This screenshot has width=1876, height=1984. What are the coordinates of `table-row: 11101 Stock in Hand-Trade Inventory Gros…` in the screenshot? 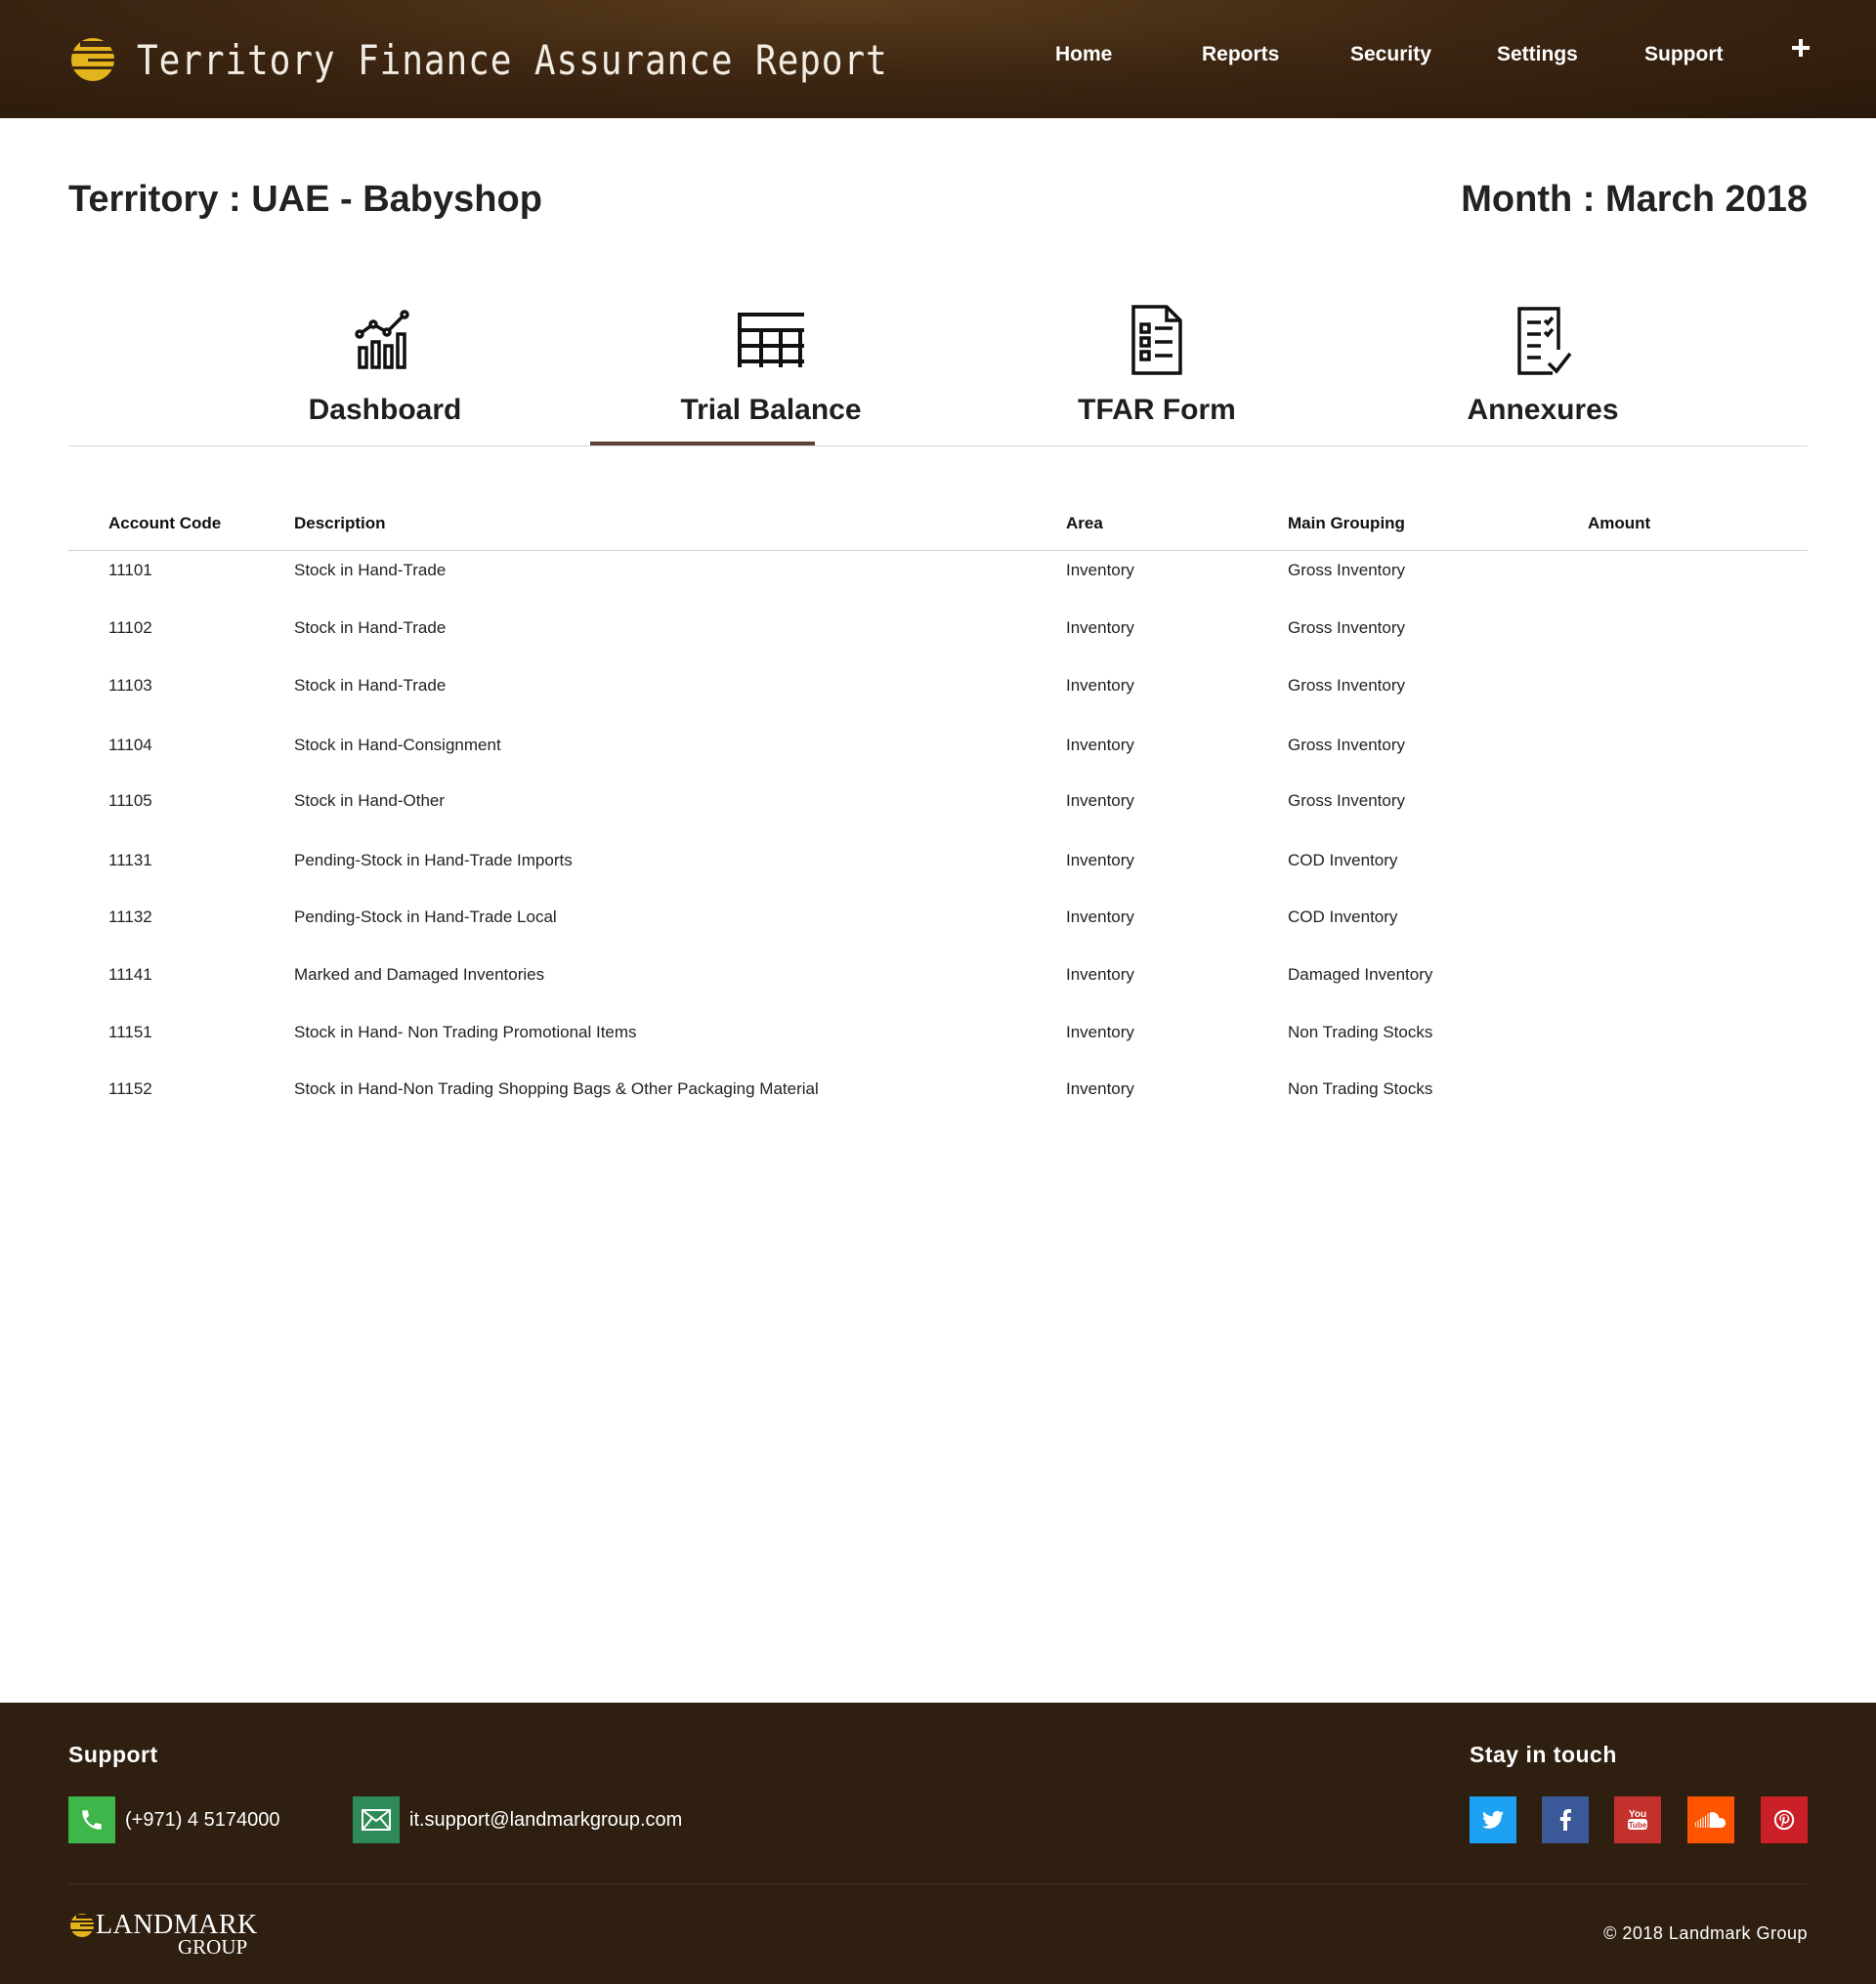 It's located at (938, 570).